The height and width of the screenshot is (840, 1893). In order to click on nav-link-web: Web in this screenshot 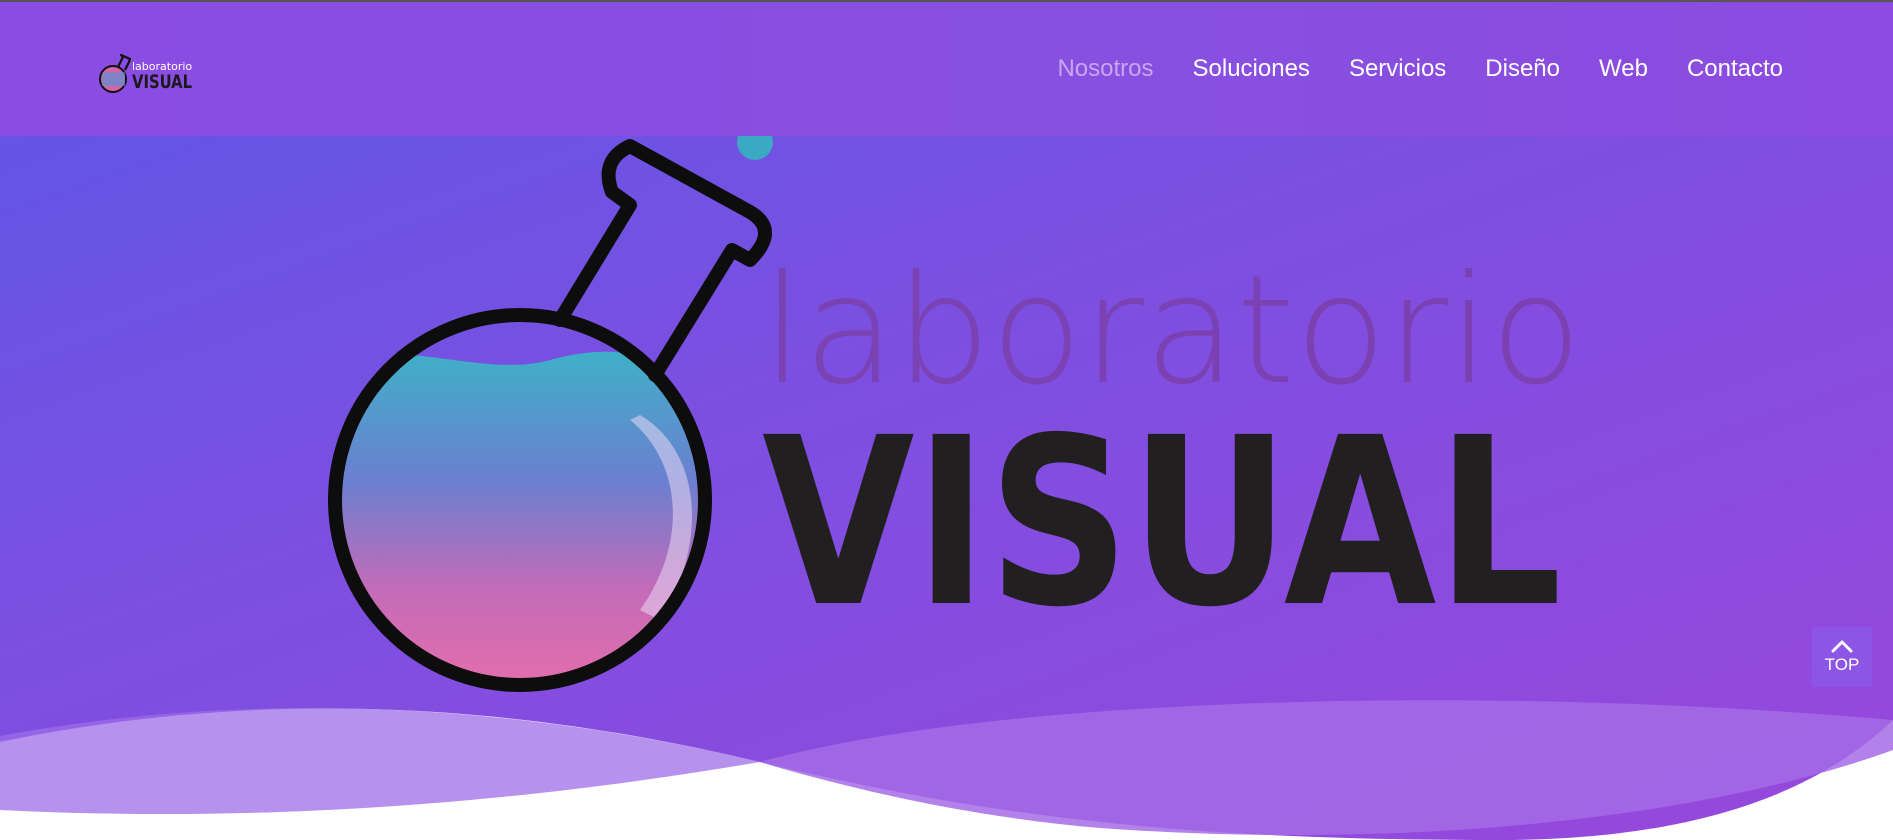, I will do `click(1623, 69)`.